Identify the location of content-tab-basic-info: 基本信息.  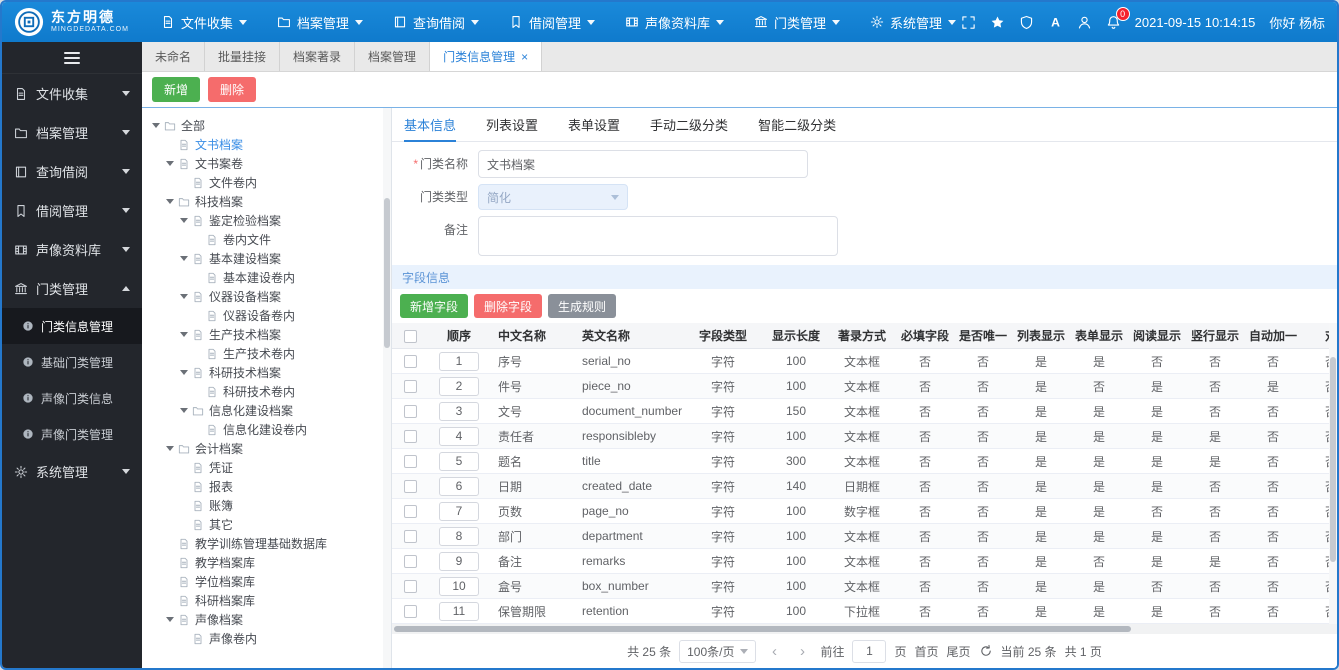
(430, 125).